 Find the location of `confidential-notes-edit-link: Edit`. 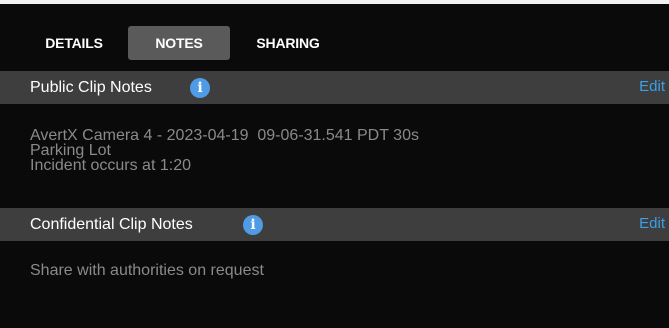

confidential-notes-edit-link: Edit is located at coordinates (652, 223).